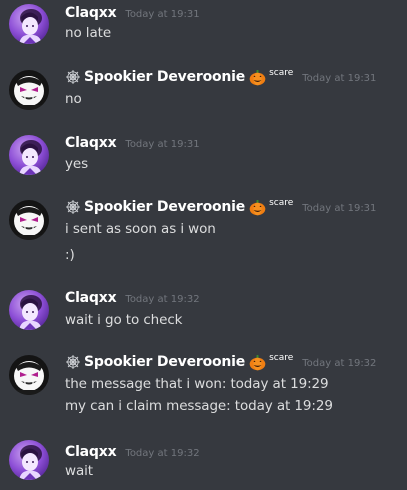 The image size is (407, 490). Describe the element at coordinates (197, 384) in the screenshot. I see `message-text: the message that i won: today at 19:29` at that location.